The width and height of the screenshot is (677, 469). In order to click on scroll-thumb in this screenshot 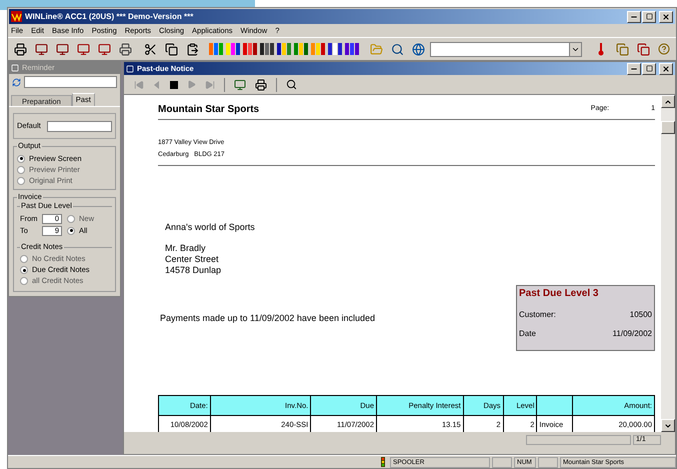, I will do `click(668, 127)`.